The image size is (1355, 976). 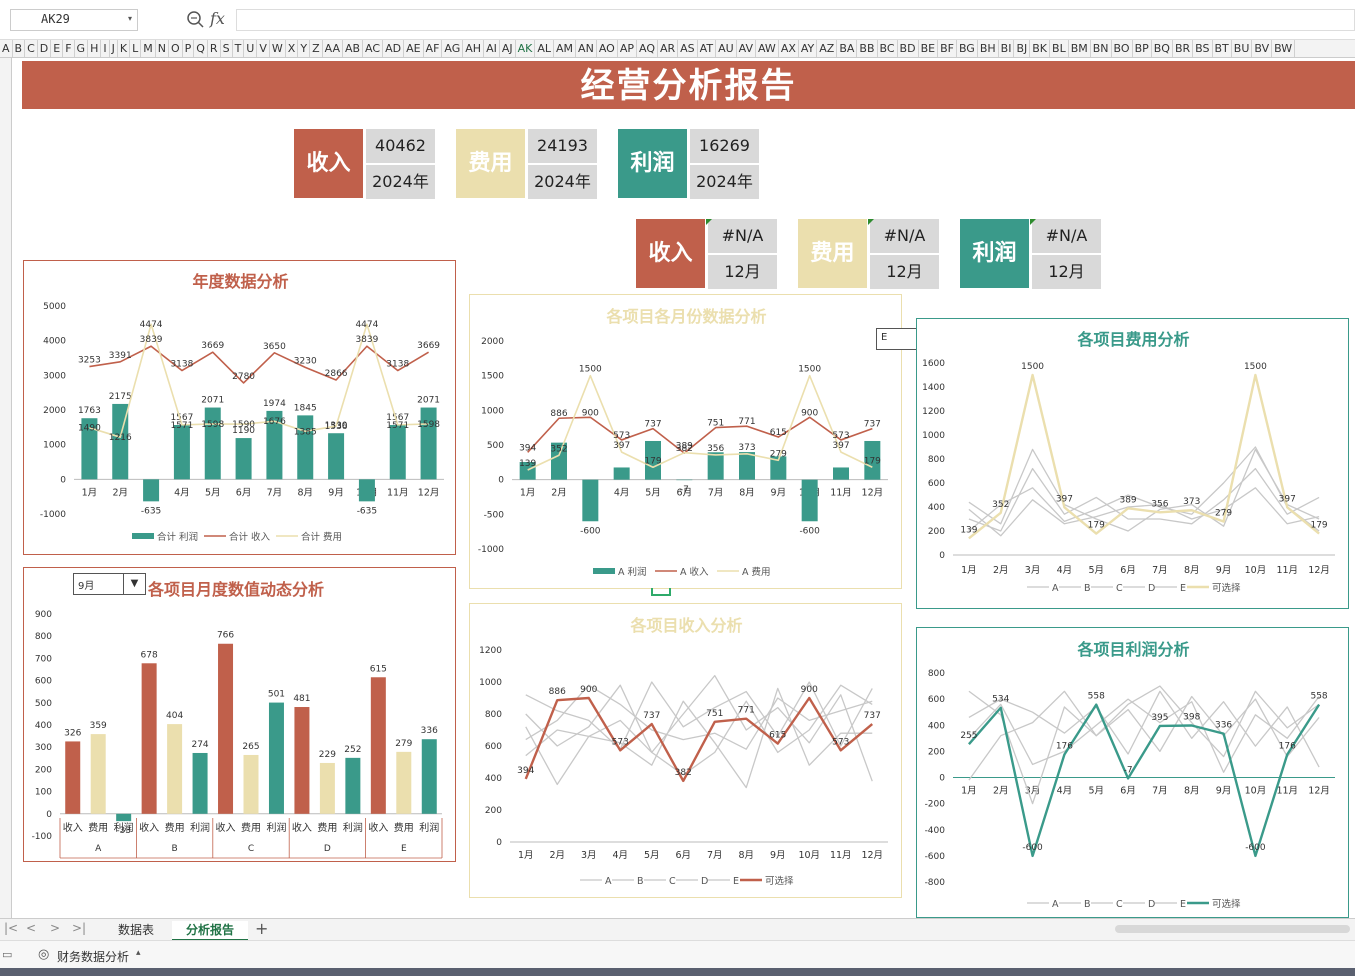 I want to click on column-label: AG, so click(x=452, y=48).